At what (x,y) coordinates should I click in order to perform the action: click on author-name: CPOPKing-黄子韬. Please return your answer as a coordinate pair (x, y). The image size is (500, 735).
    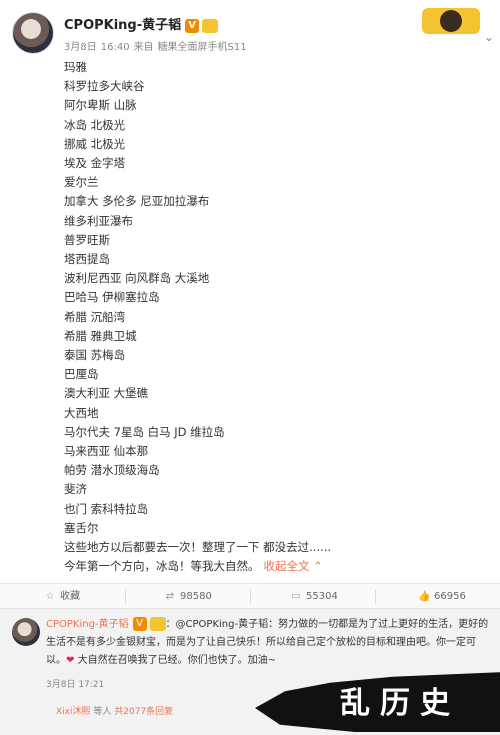
    Looking at the image, I should click on (122, 25).